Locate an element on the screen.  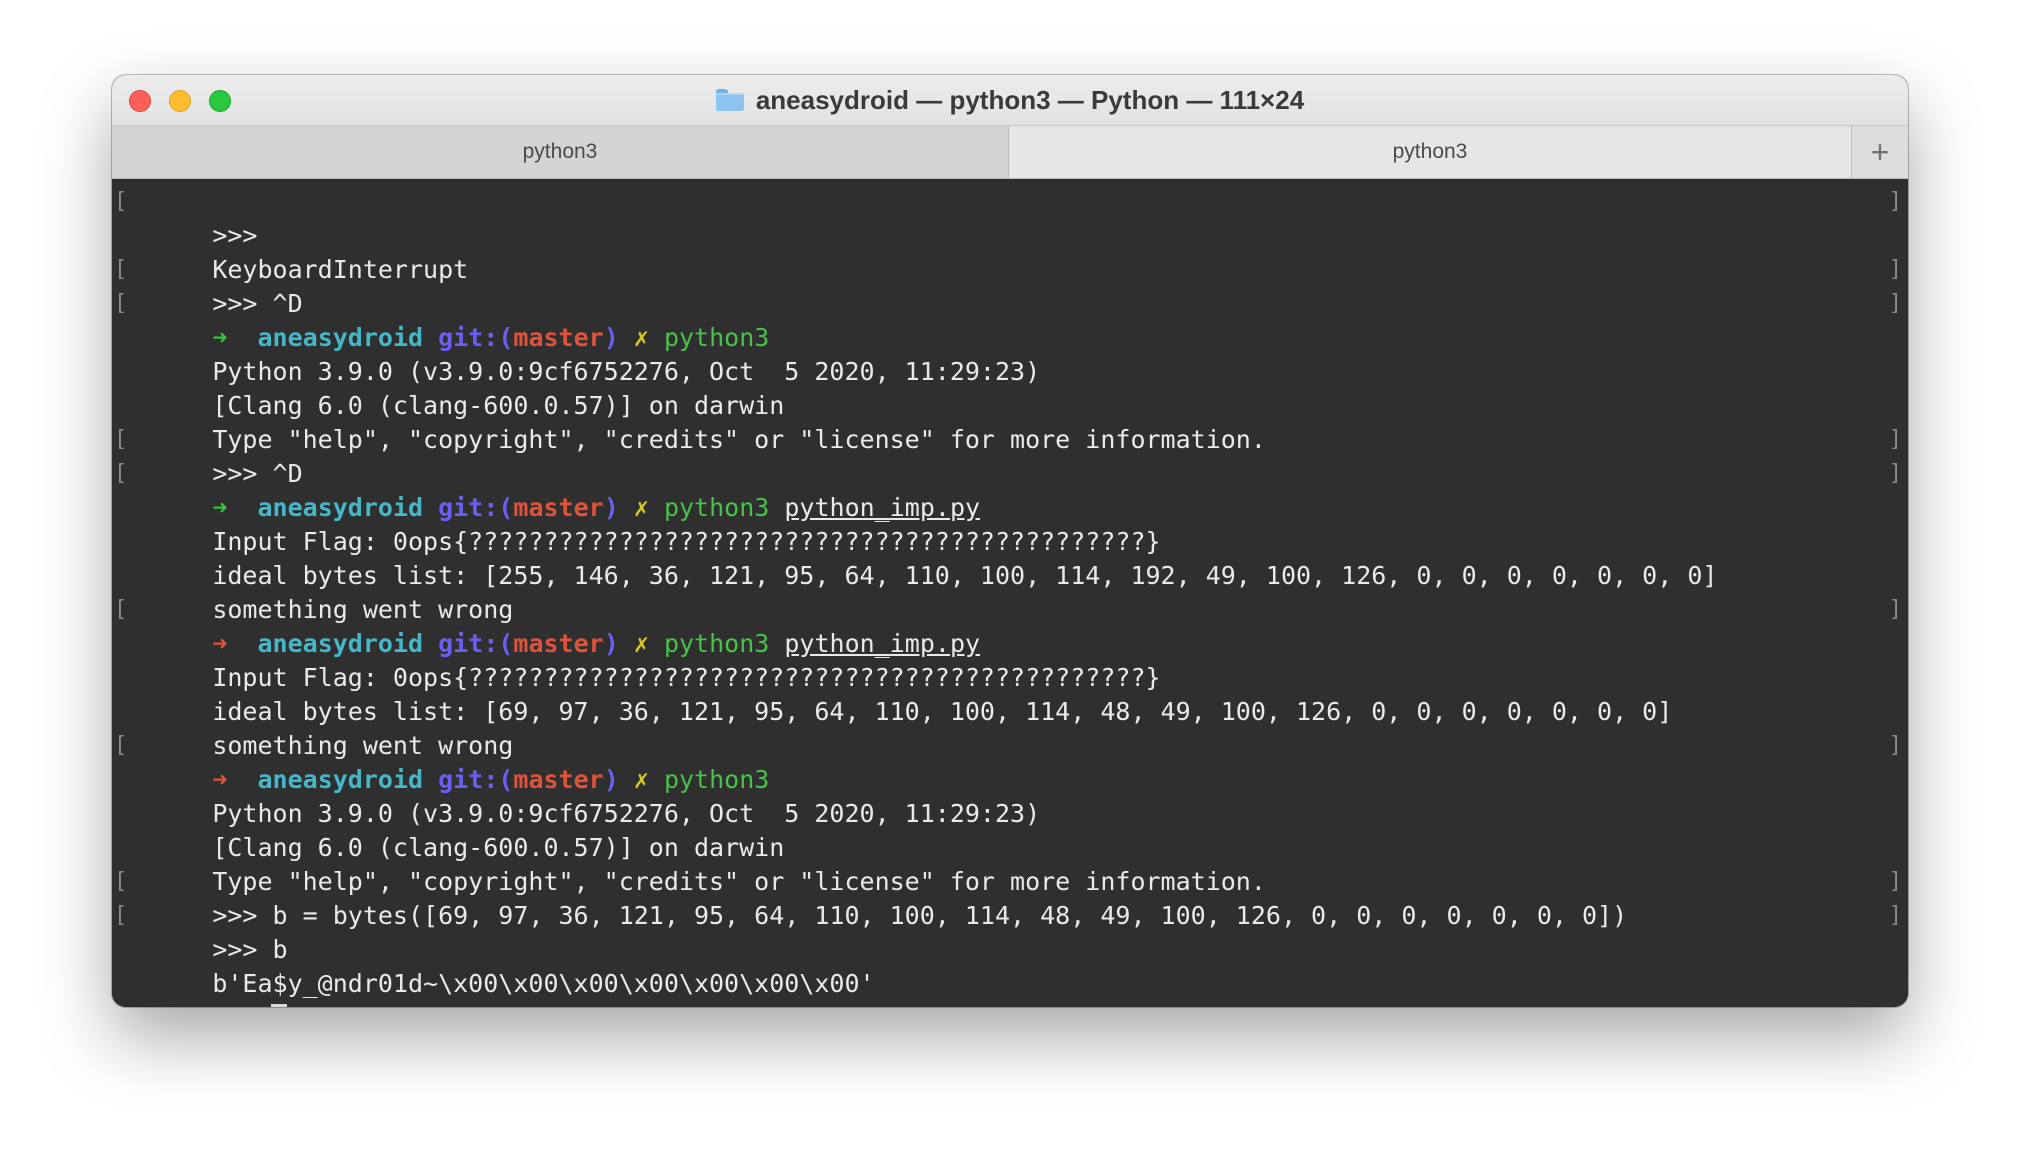
terminal-line: KeyboardInterrupt is located at coordinates (1010, 251).